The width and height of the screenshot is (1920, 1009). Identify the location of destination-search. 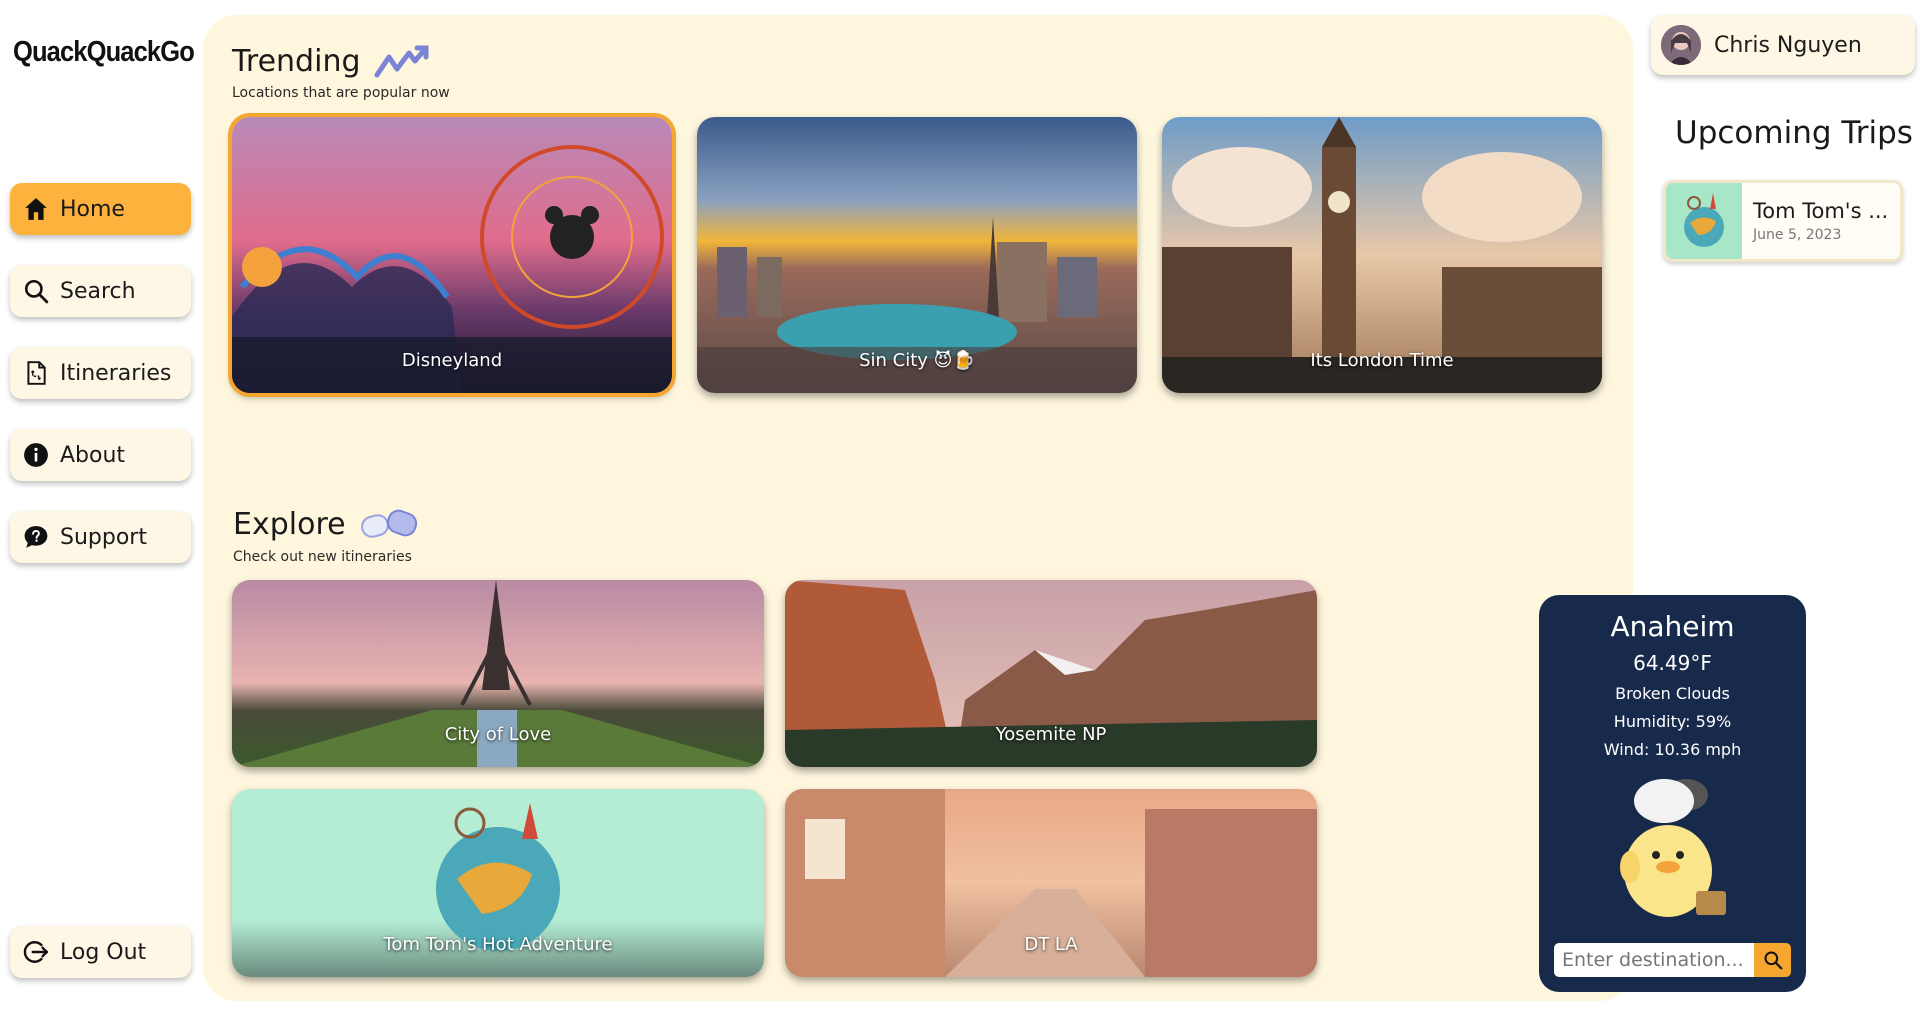
(1672, 960).